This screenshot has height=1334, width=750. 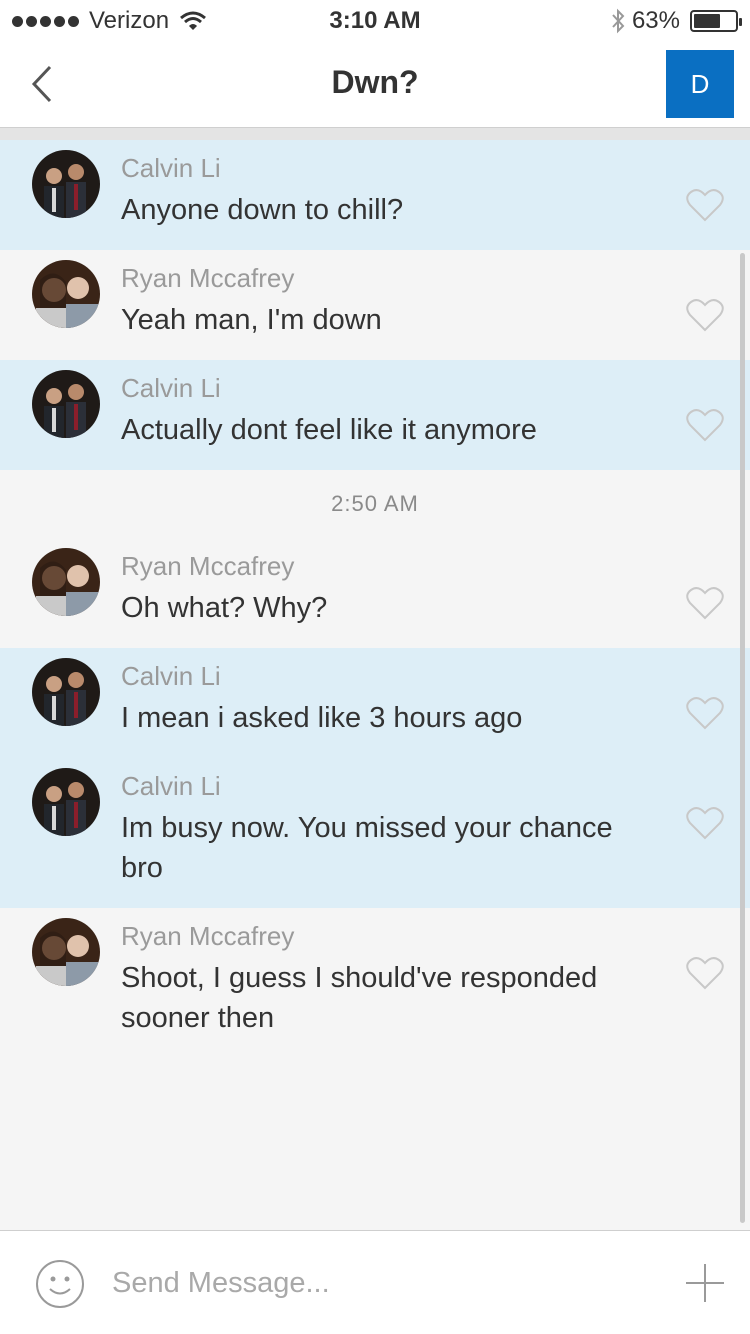 What do you see at coordinates (329, 430) in the screenshot?
I see `message-text: Actually dont feel like it anymore` at bounding box center [329, 430].